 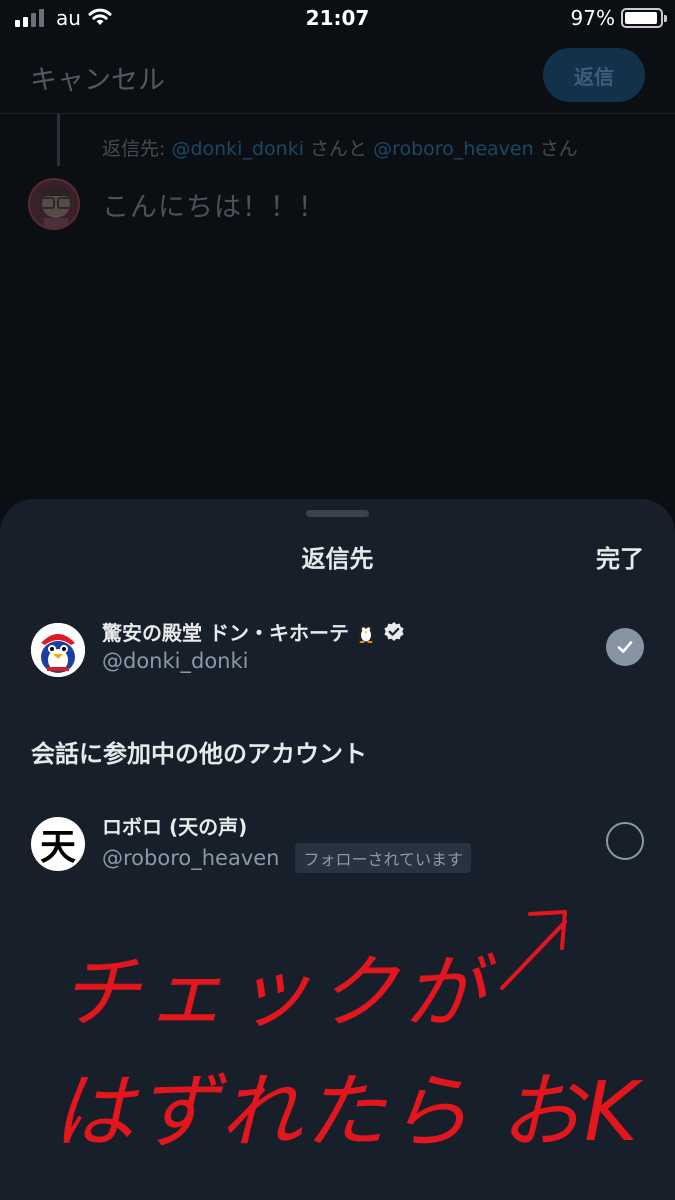 What do you see at coordinates (54, 204) in the screenshot?
I see `user-avatar` at bounding box center [54, 204].